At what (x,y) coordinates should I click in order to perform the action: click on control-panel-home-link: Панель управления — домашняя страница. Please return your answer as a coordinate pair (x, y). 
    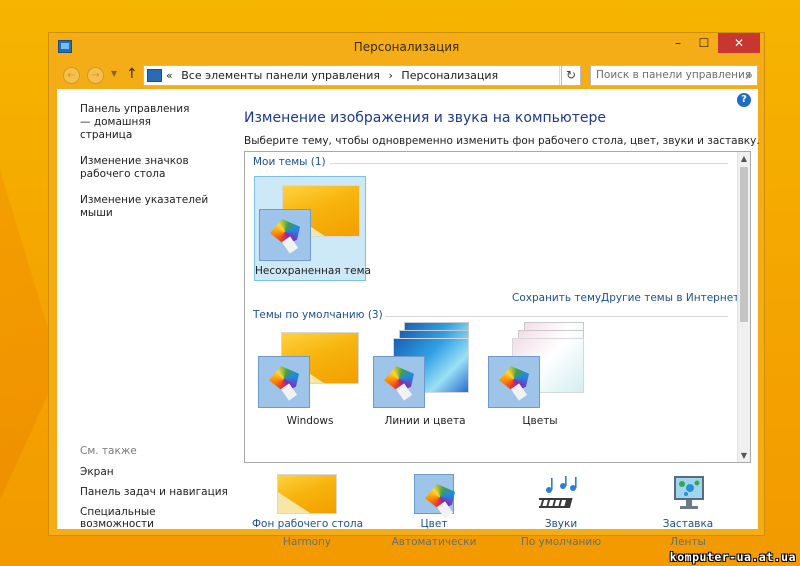
    Looking at the image, I should click on (140, 122).